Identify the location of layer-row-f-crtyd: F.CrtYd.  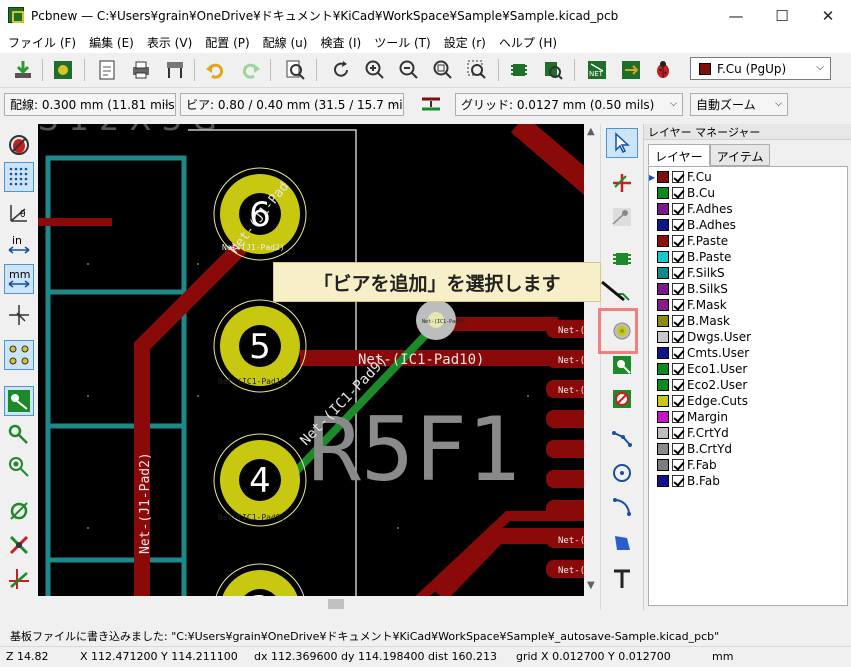
(689, 433).